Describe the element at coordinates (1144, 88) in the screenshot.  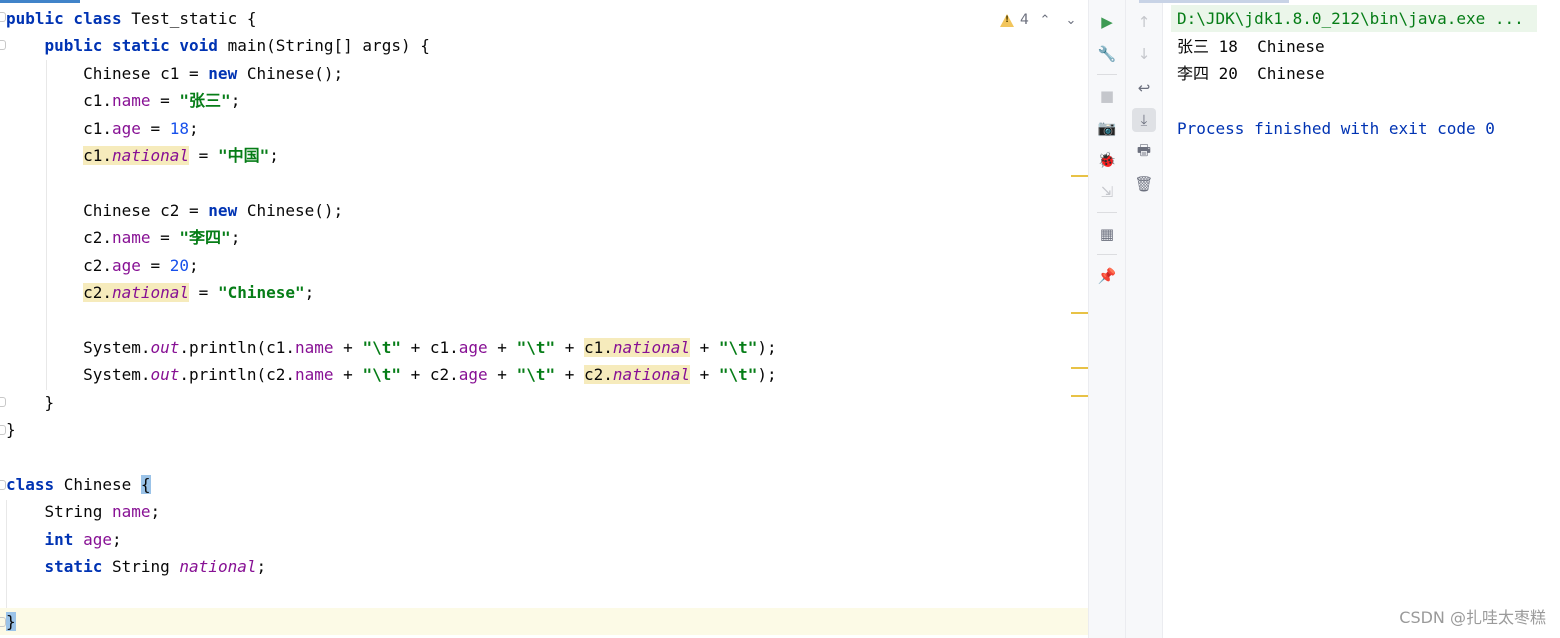
I see `soft-wrap-icon: ↩` at that location.